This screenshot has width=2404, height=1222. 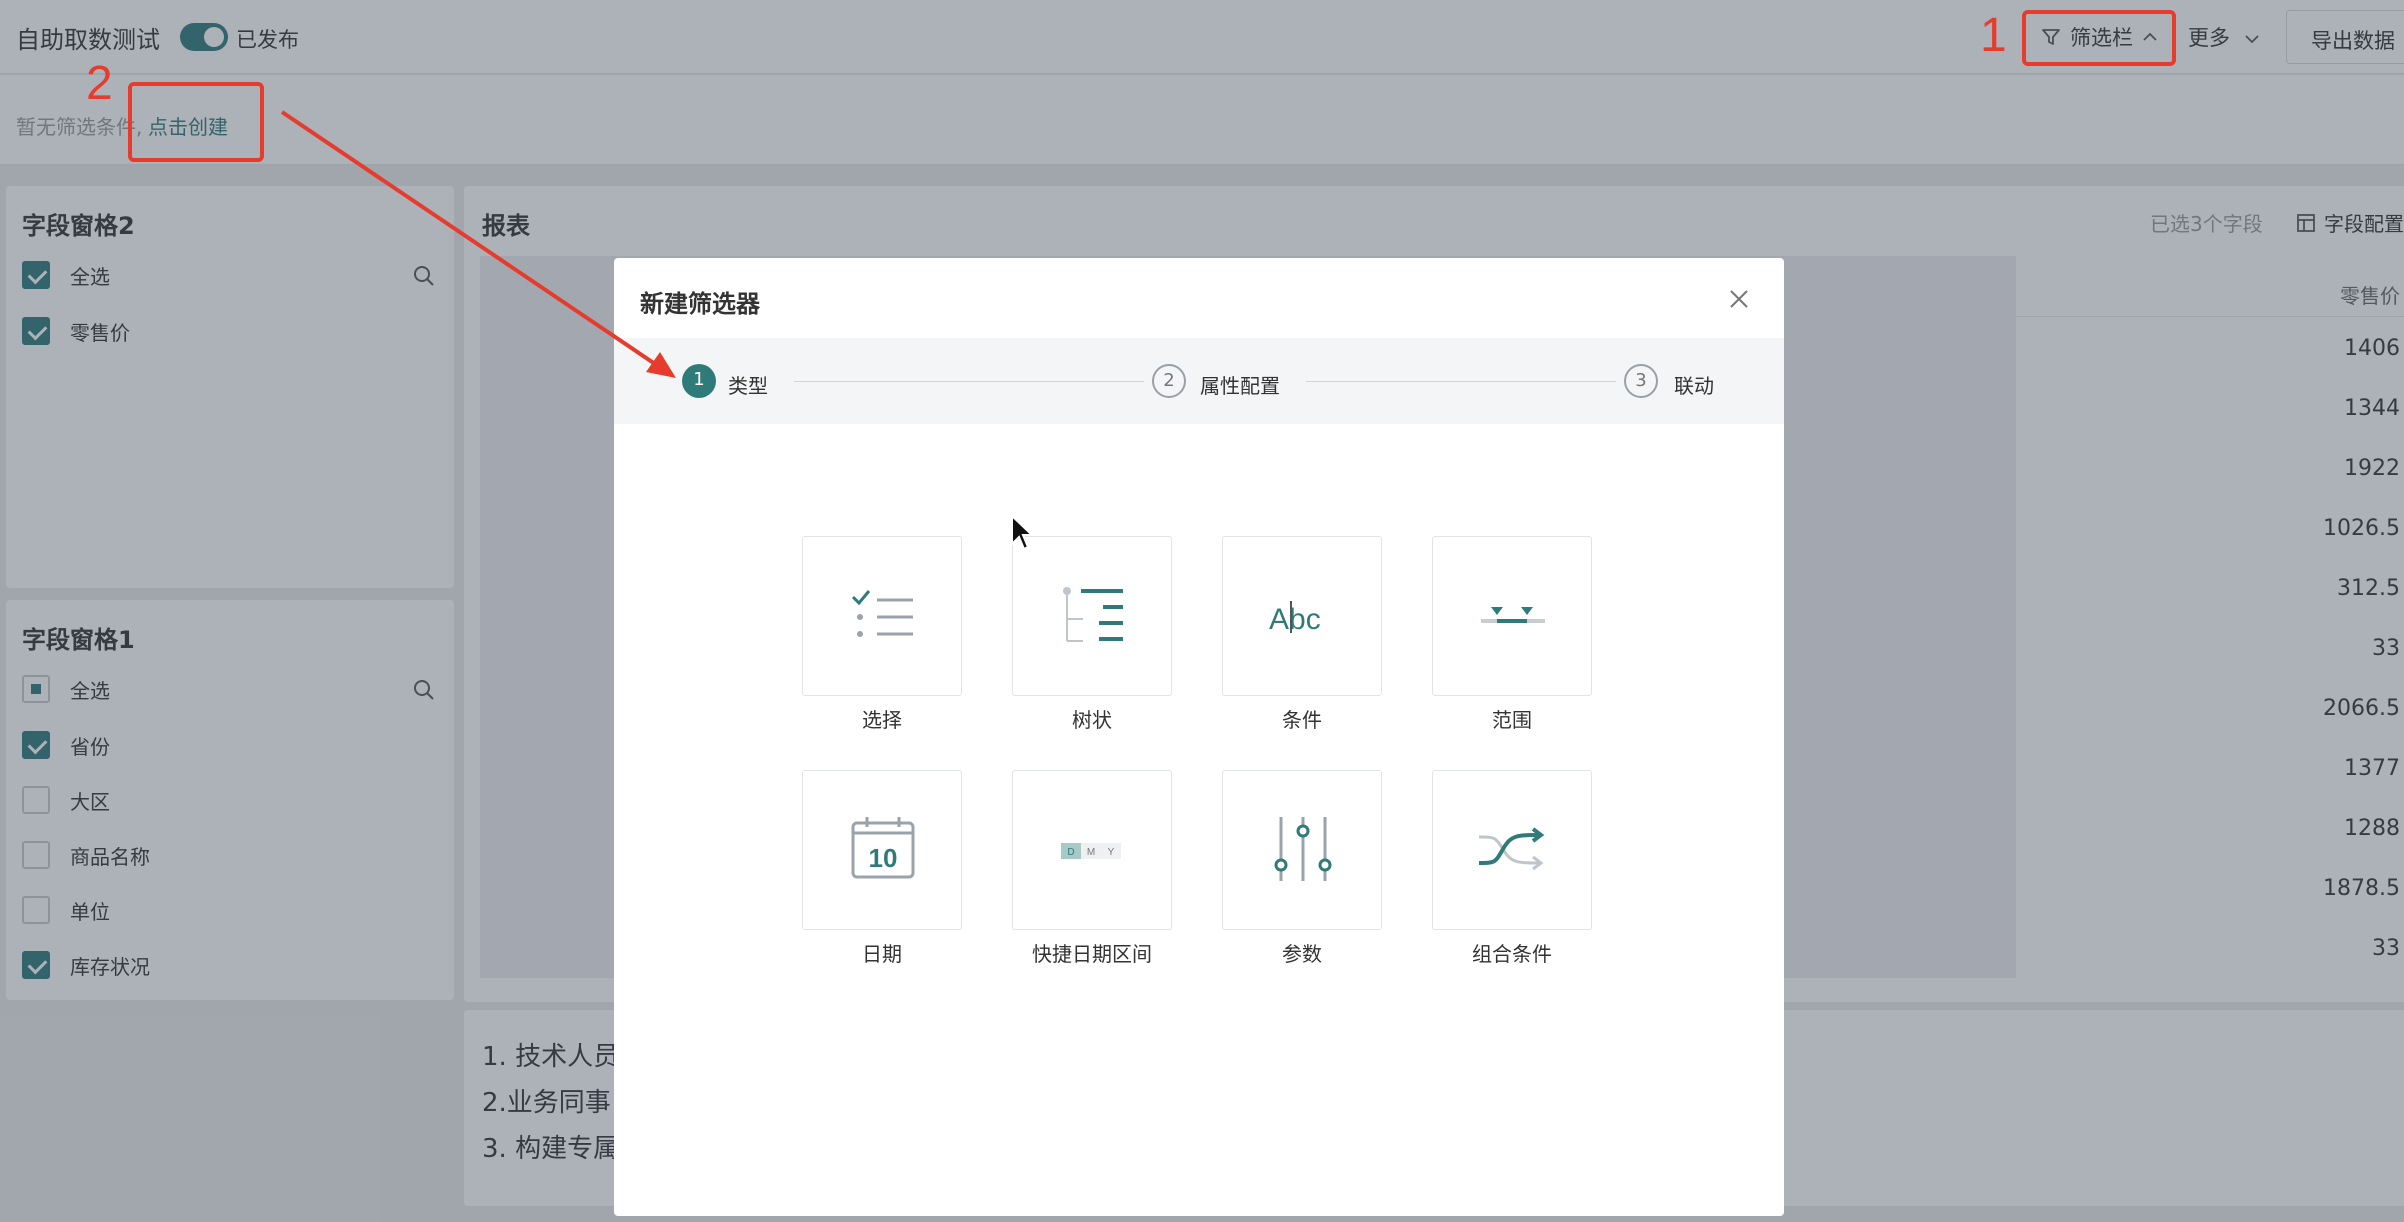 I want to click on mouse-cursor-icon, so click(x=1023, y=532).